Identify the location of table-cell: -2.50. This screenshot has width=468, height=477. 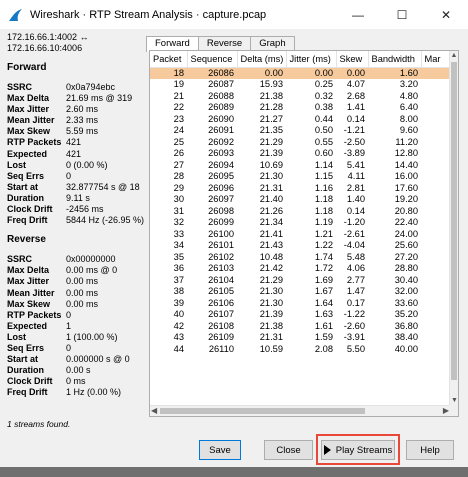
(354, 141).